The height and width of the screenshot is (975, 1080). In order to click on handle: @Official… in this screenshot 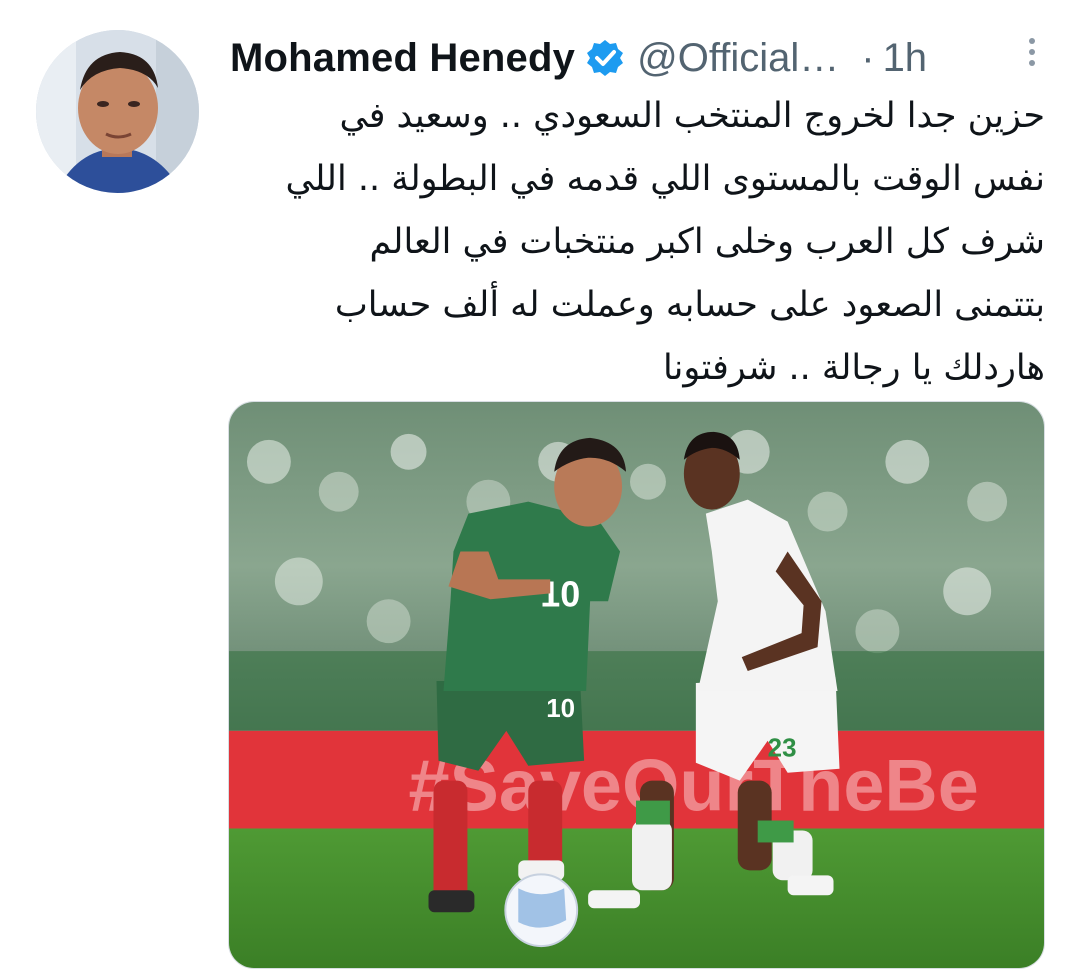, I will do `click(738, 58)`.